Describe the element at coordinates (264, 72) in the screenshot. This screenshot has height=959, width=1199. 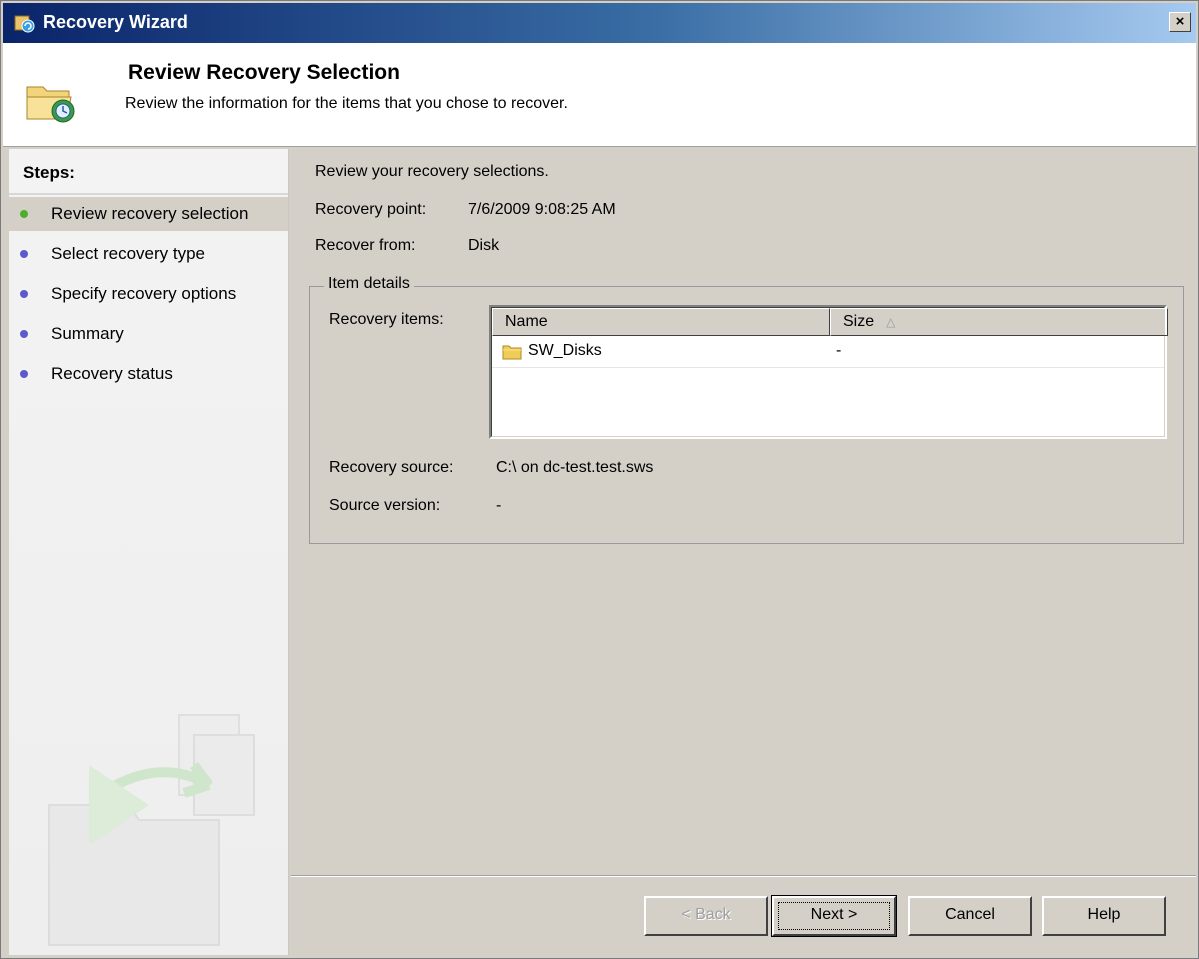
I see `page-title: Review Recovery Selection` at that location.